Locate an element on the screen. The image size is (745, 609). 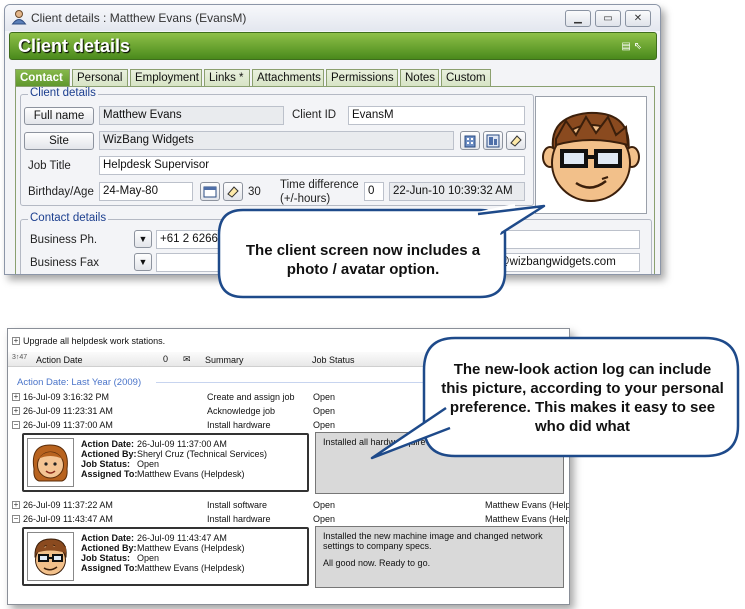
clear-date-icon is located at coordinates (233, 191).